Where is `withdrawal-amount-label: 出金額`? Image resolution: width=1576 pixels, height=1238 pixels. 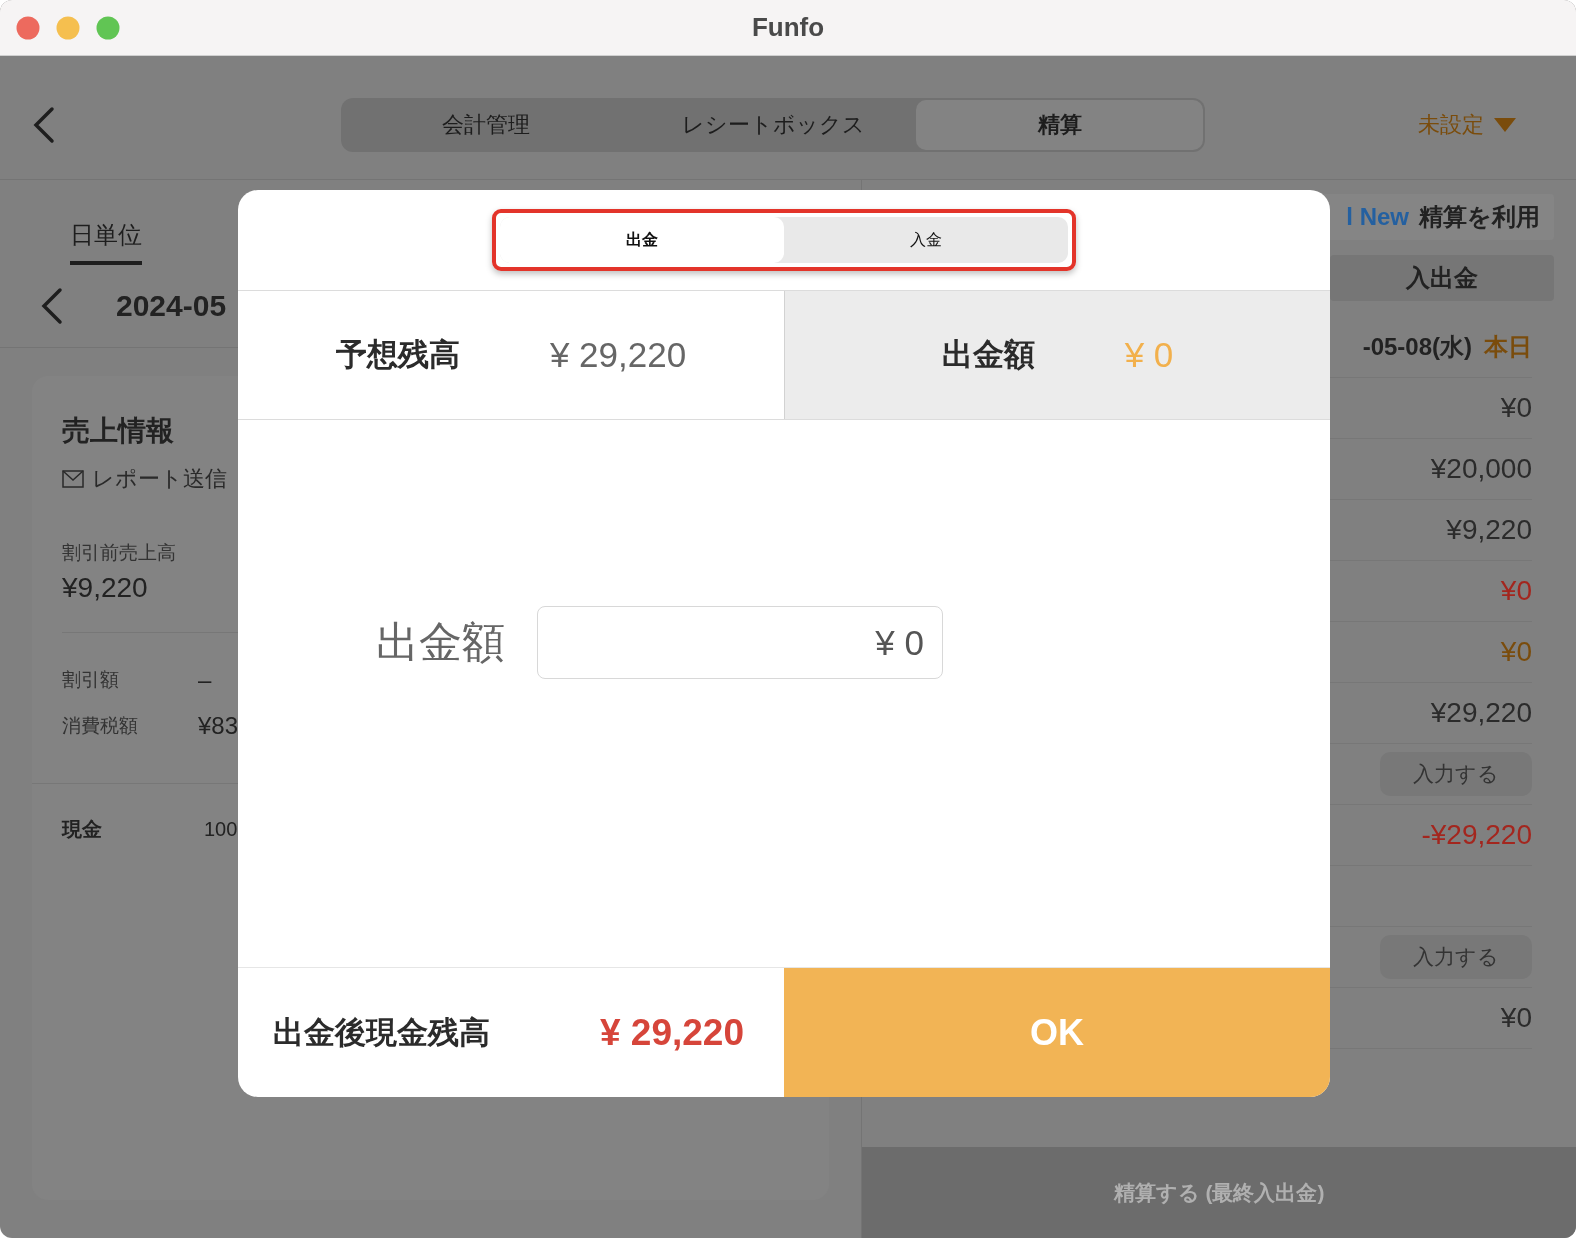 withdrawal-amount-label: 出金額 is located at coordinates (988, 355).